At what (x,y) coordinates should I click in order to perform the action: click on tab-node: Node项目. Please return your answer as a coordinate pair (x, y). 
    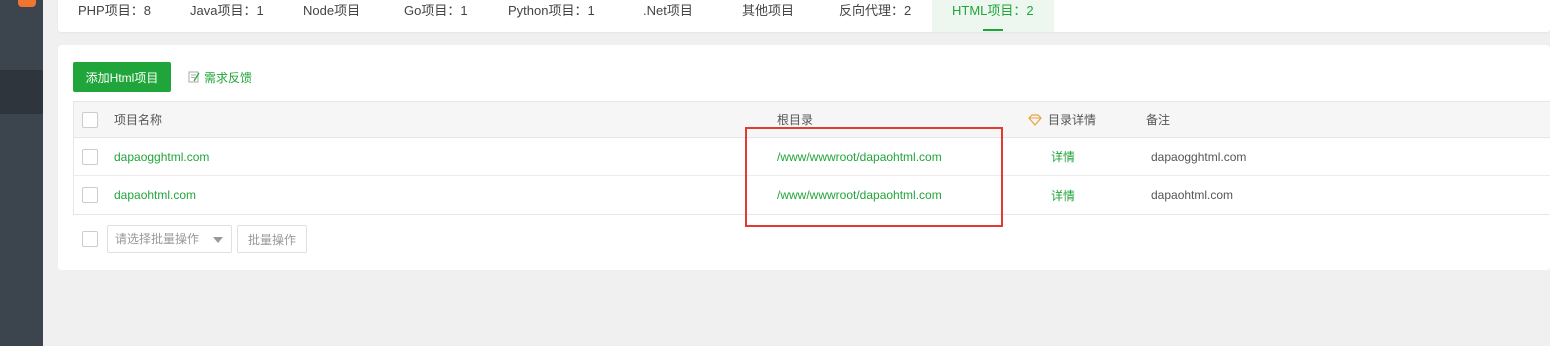
    Looking at the image, I should click on (331, 16).